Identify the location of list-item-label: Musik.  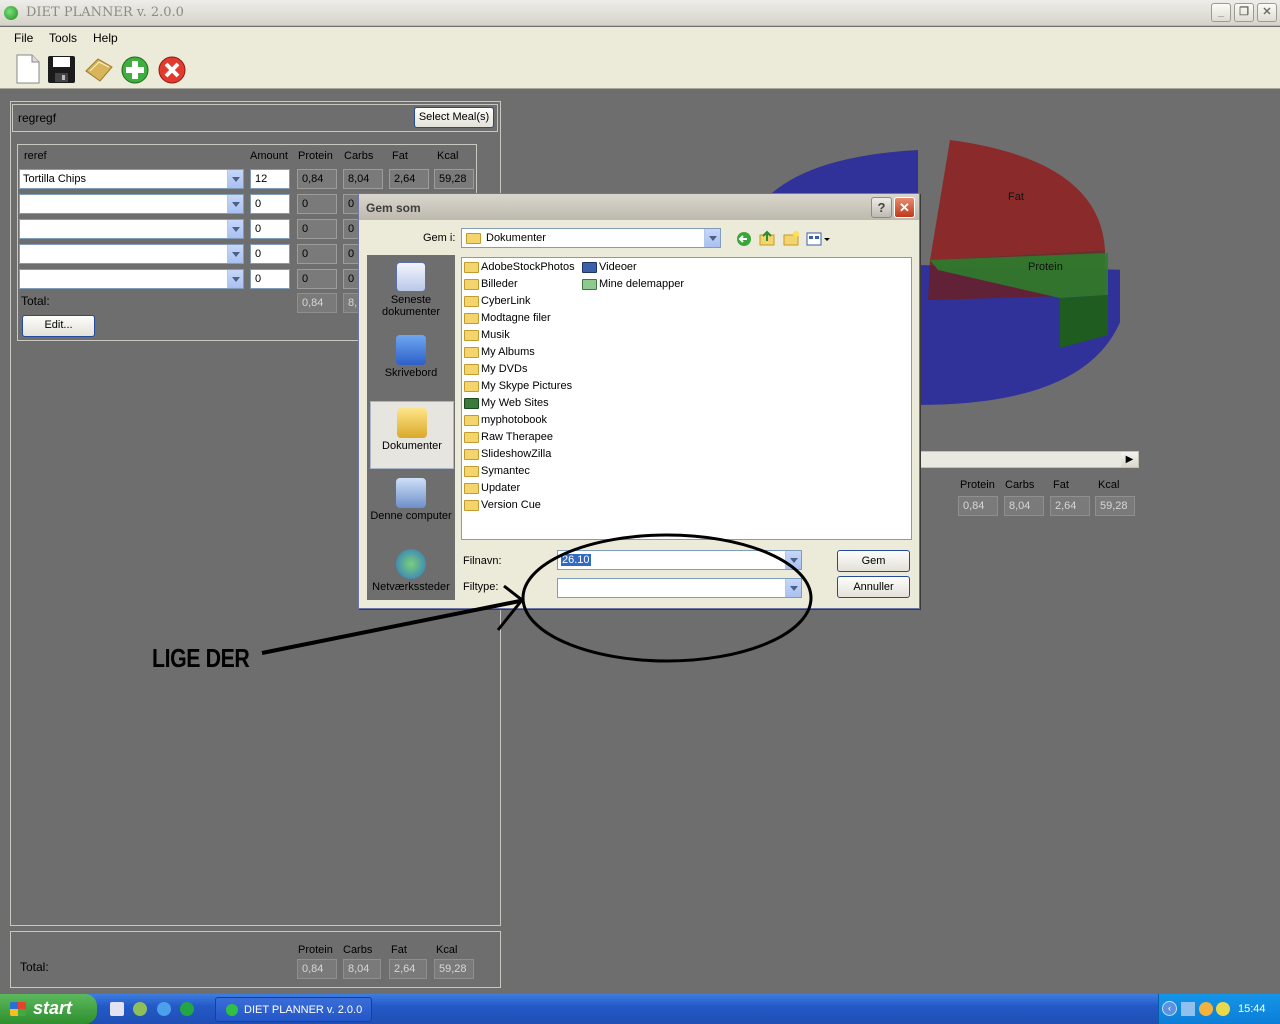
(495, 335).